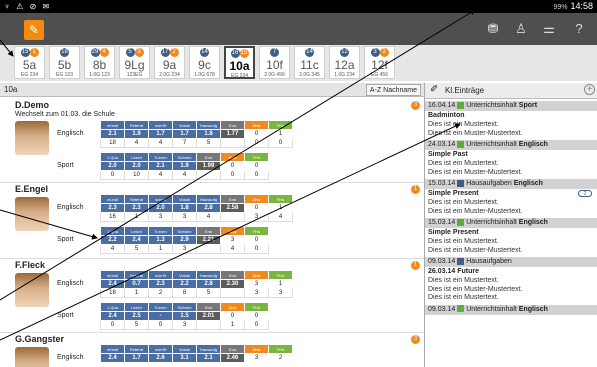 The width and height of the screenshot is (597, 367). Describe the element at coordinates (280, 358) in the screenshot. I see `grade-value: 2` at that location.